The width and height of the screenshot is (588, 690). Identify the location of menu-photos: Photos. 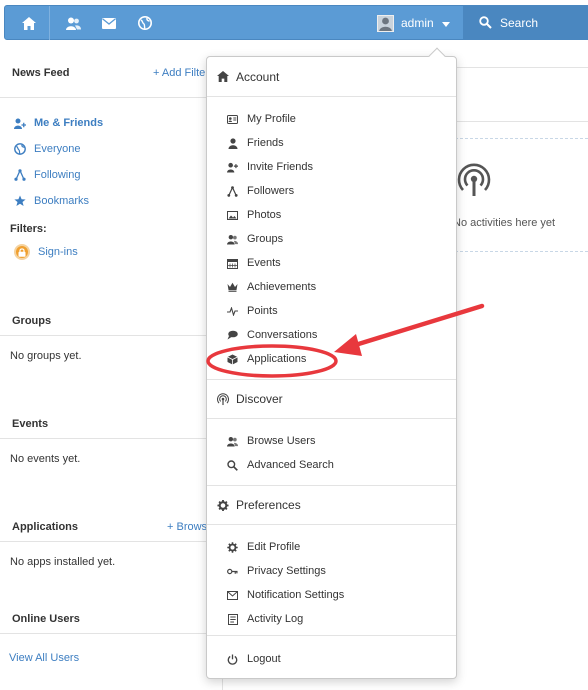
(331, 215).